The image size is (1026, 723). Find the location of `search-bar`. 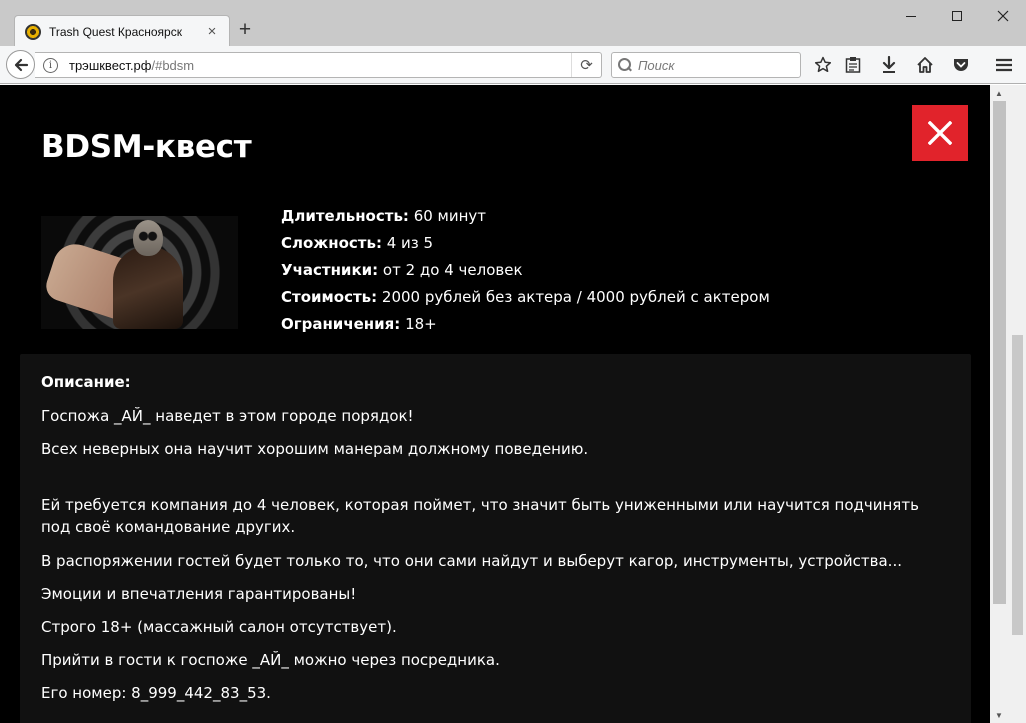

search-bar is located at coordinates (706, 65).